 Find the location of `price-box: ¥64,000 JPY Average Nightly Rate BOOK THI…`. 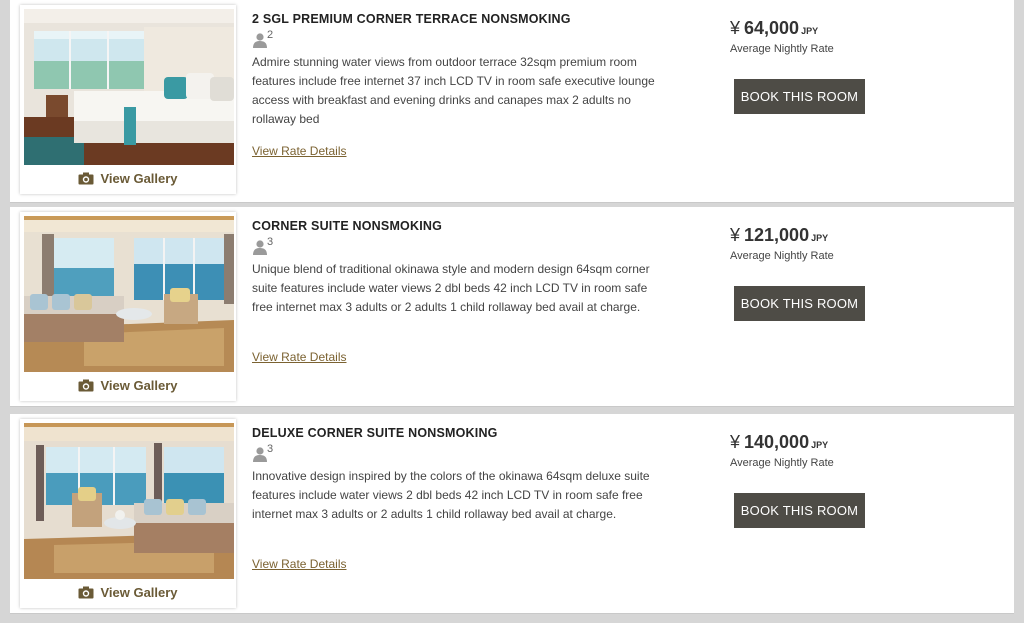

price-box: ¥64,000 JPY Average Nightly Rate BOOK THI… is located at coordinates (830, 66).